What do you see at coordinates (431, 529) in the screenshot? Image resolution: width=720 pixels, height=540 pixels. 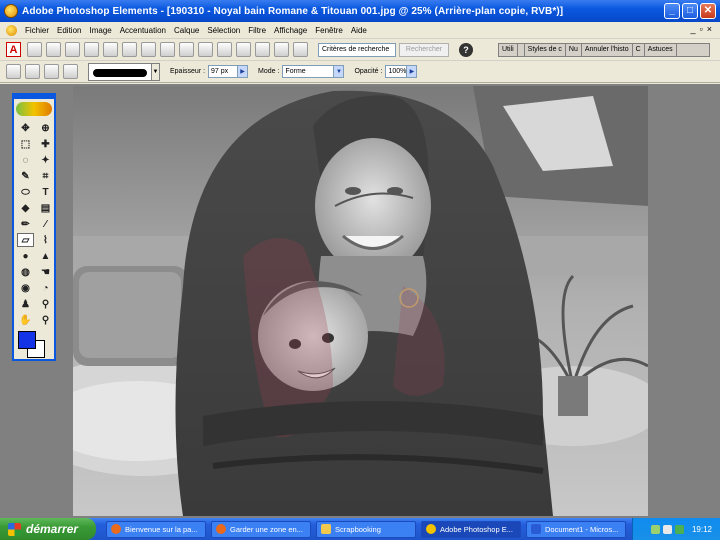 I see `photoshop-elements-icon` at bounding box center [431, 529].